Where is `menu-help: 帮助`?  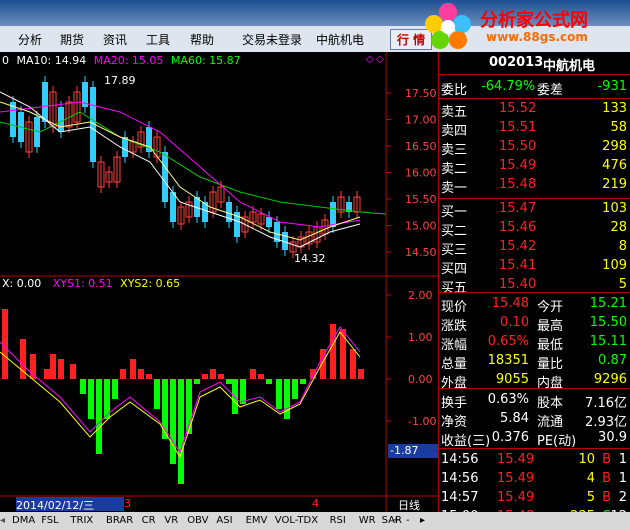
menu-help: 帮助 is located at coordinates (202, 39).